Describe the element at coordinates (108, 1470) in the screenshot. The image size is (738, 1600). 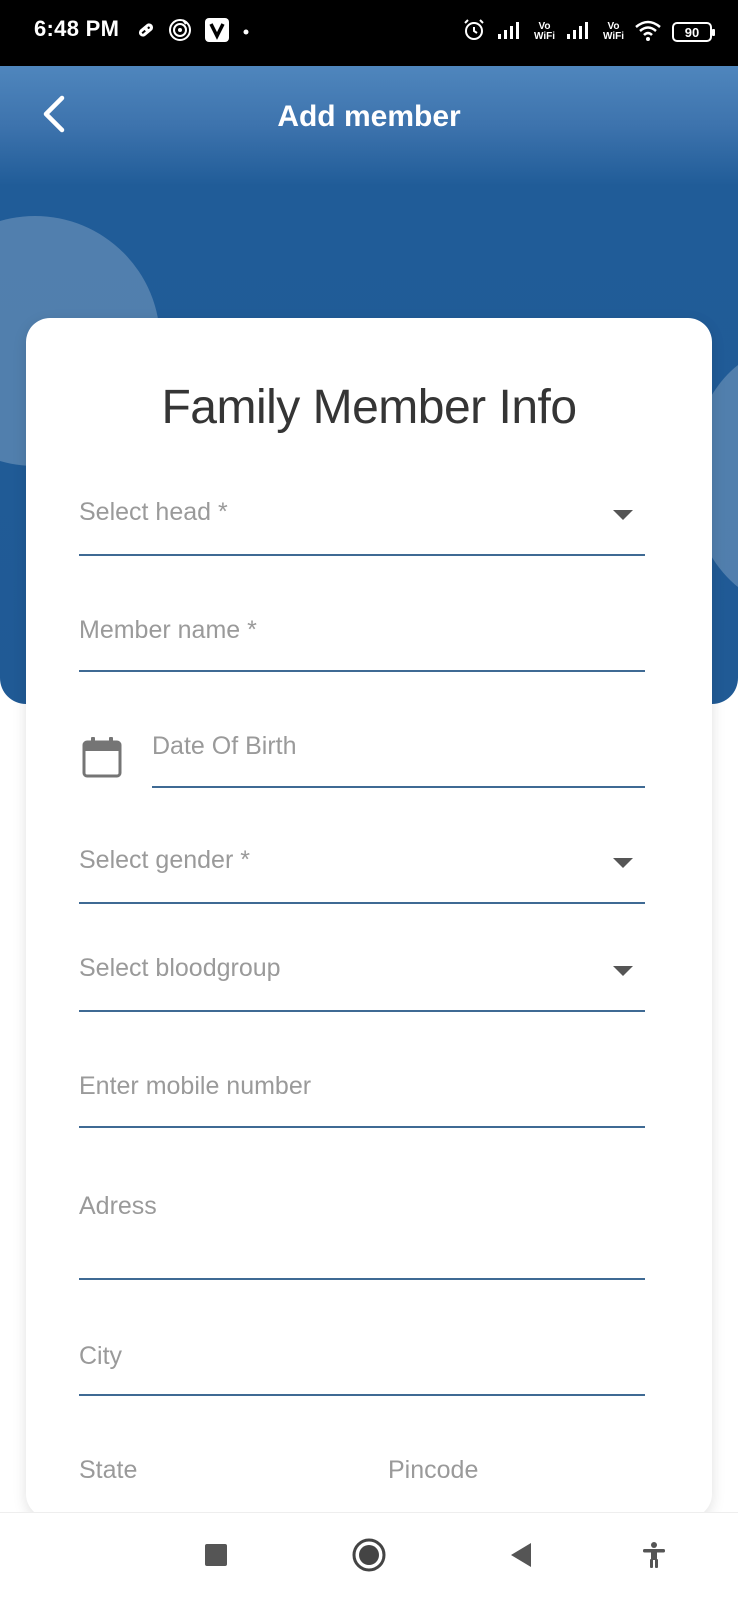
I see `state-placeholder: State` at that location.